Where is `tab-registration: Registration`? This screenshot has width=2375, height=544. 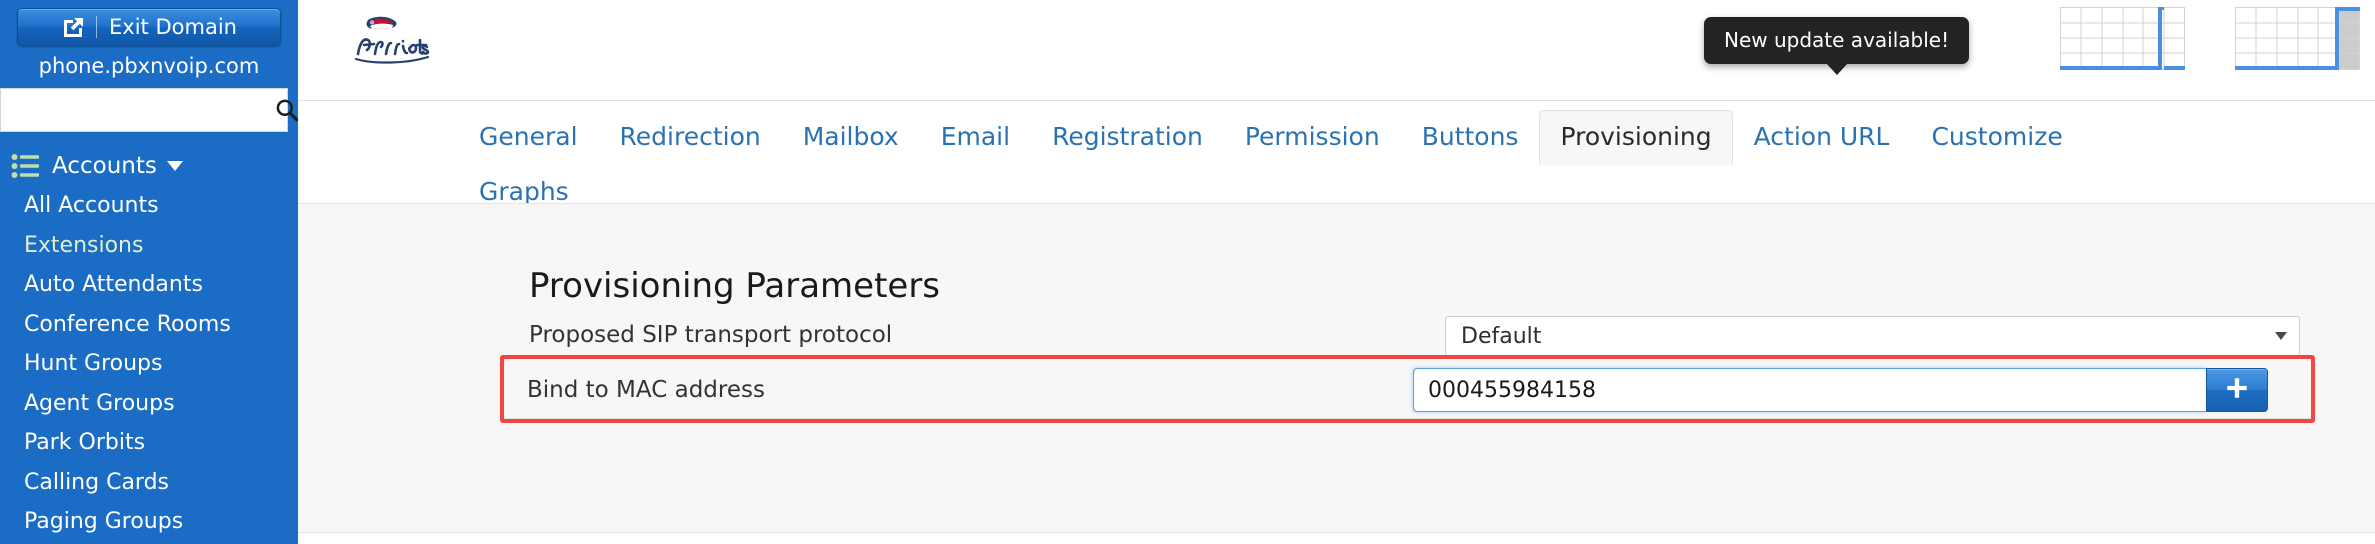 tab-registration: Registration is located at coordinates (1127, 137).